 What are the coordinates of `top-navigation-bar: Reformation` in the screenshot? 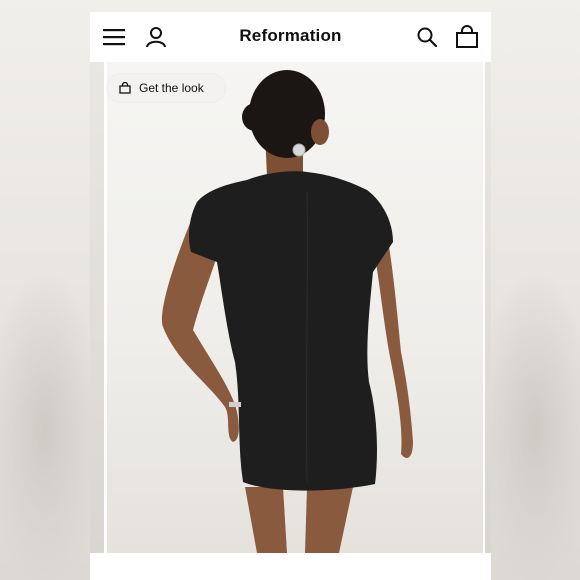 It's located at (290, 37).